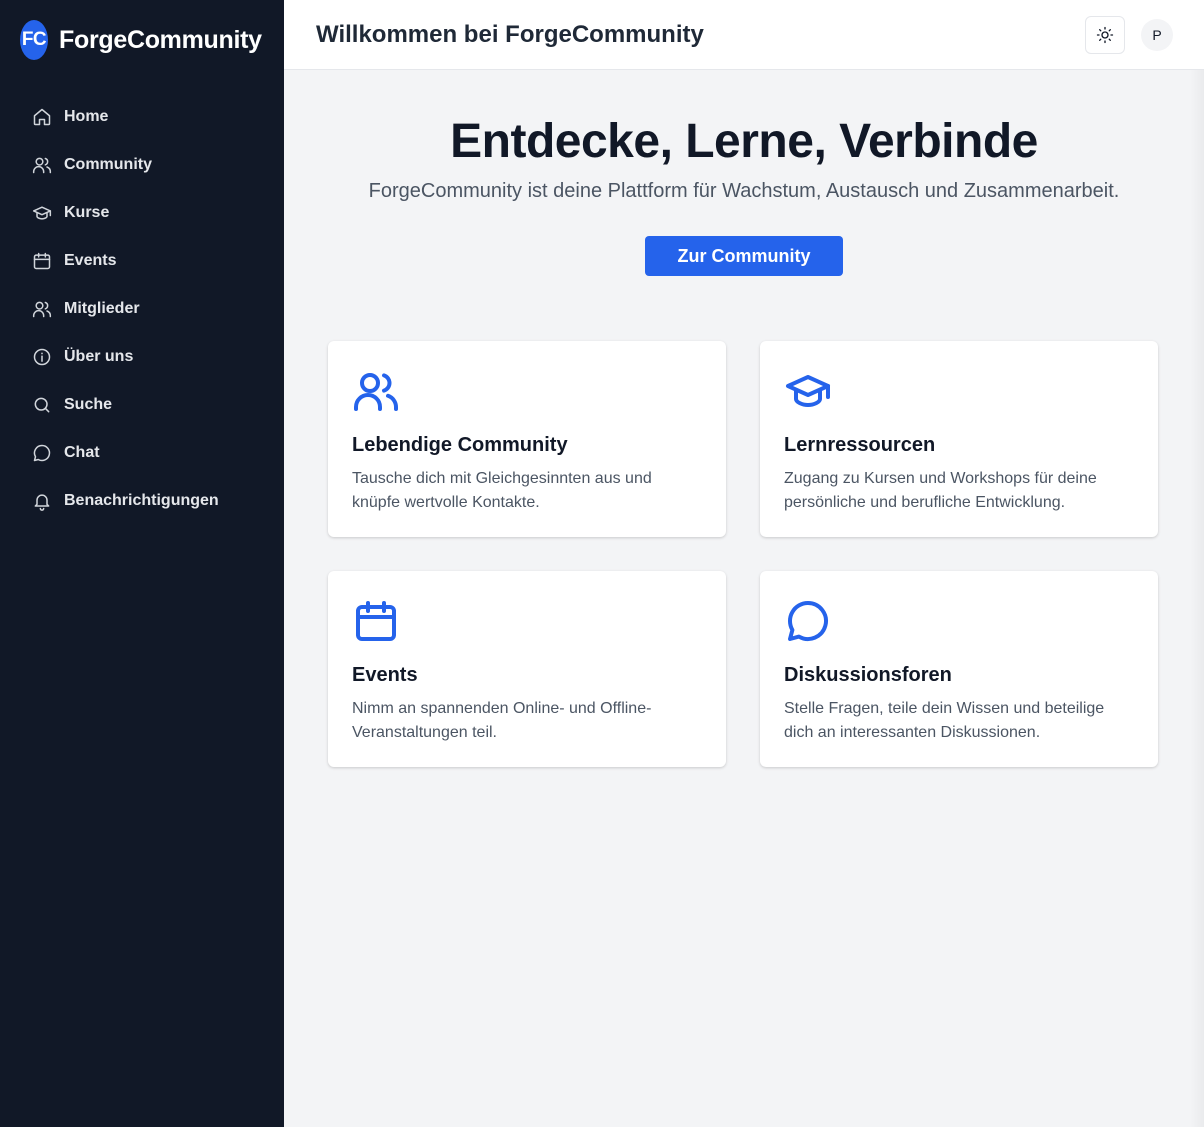 This screenshot has height=1127, width=1204. I want to click on info-icon, so click(42, 357).